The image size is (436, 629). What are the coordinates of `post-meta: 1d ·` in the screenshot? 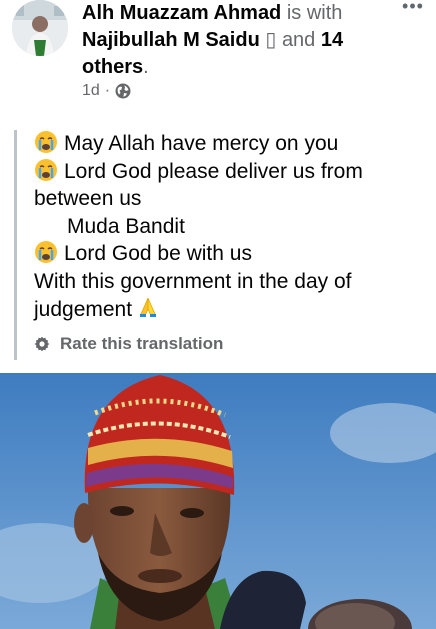 It's located at (106, 91).